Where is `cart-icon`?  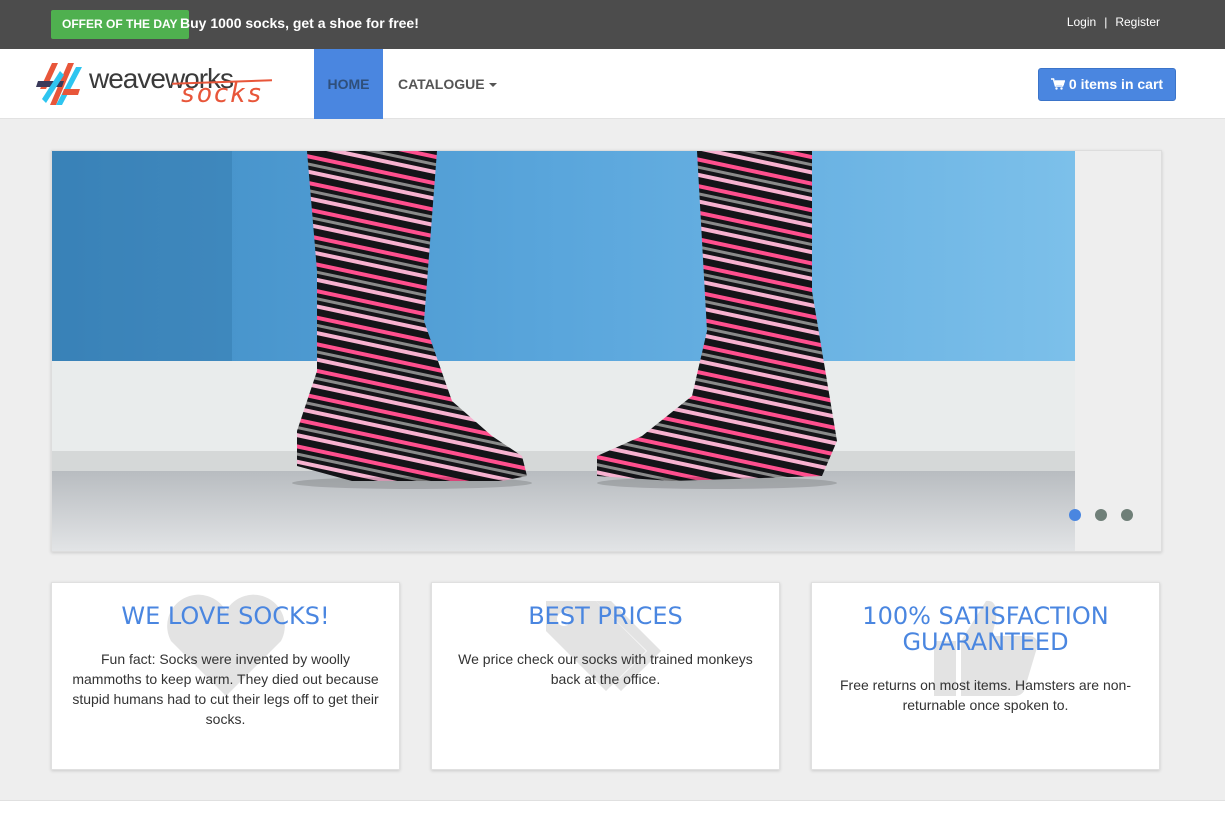 cart-icon is located at coordinates (1058, 84).